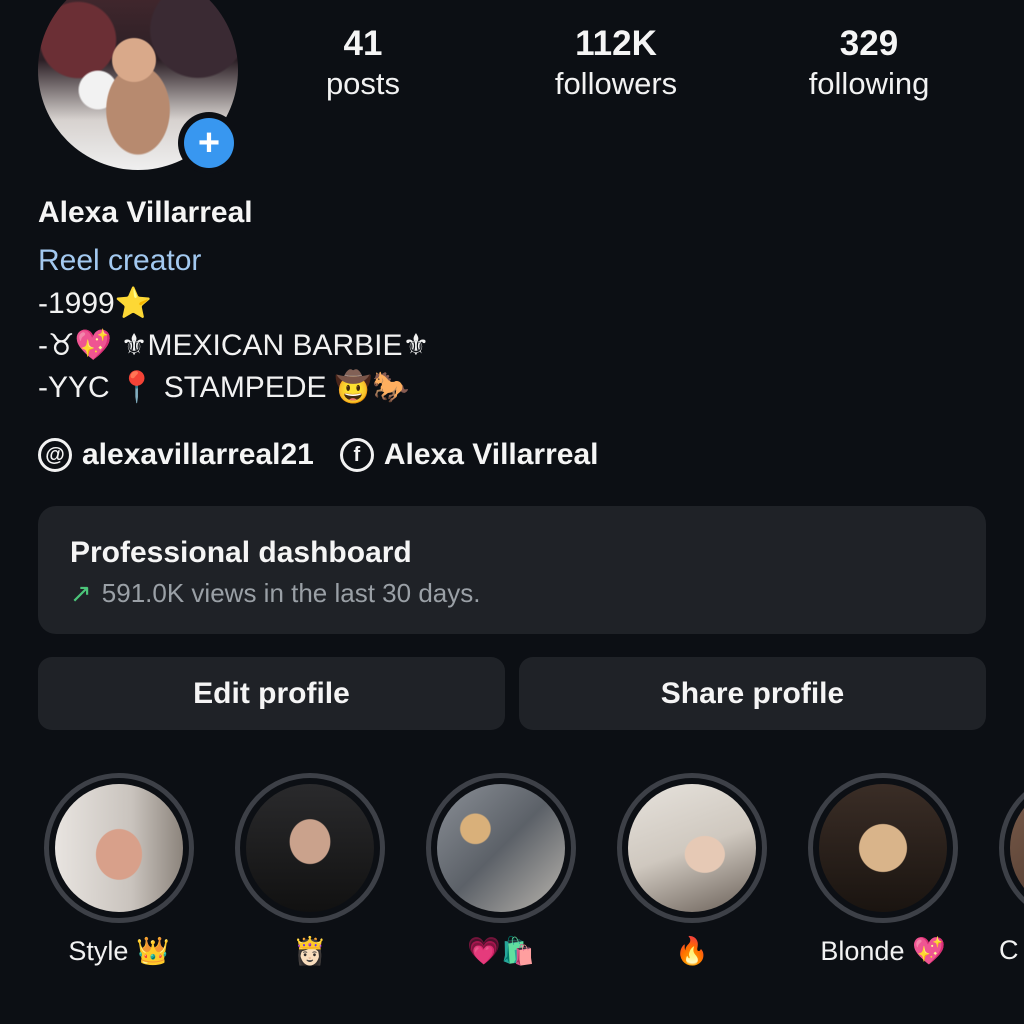  What do you see at coordinates (356, 455) in the screenshot?
I see `facebook-icon: f` at bounding box center [356, 455].